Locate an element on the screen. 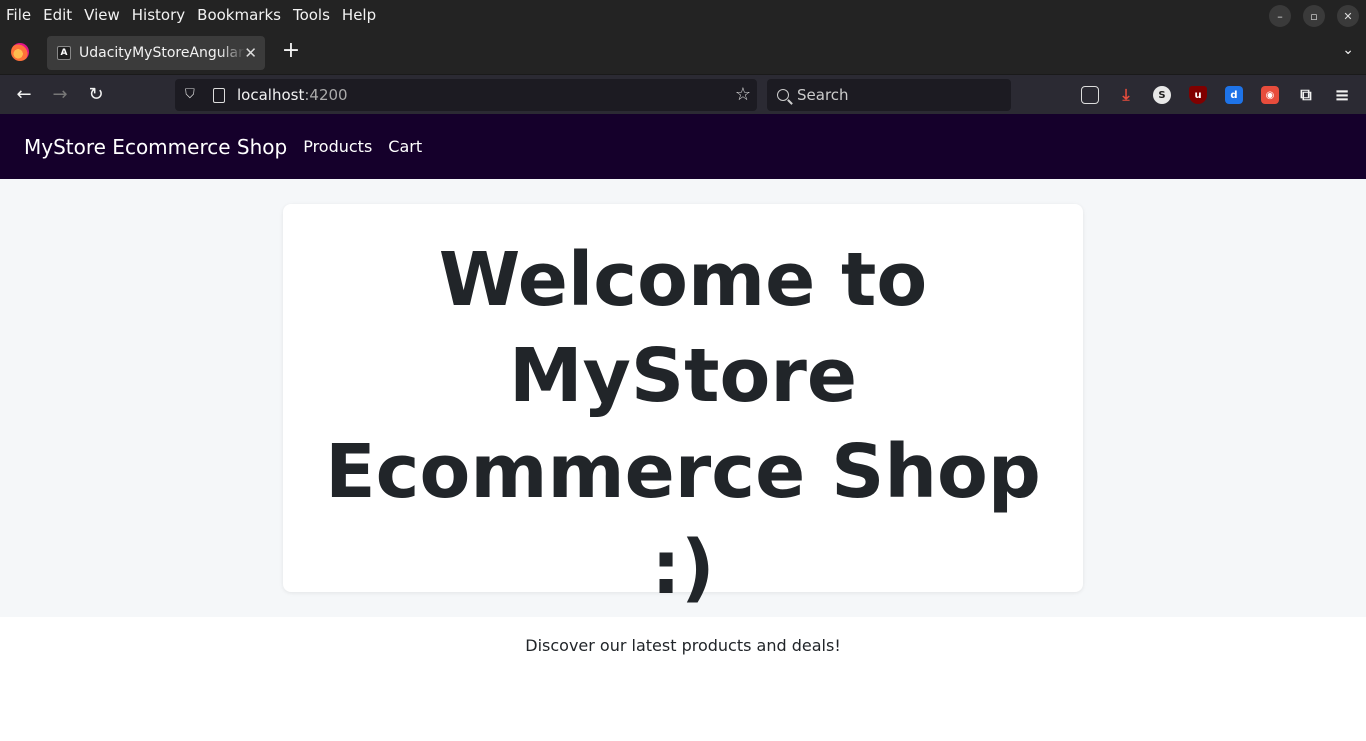 The height and width of the screenshot is (741, 1366). close-window-icon: ✕ is located at coordinates (1348, 16).